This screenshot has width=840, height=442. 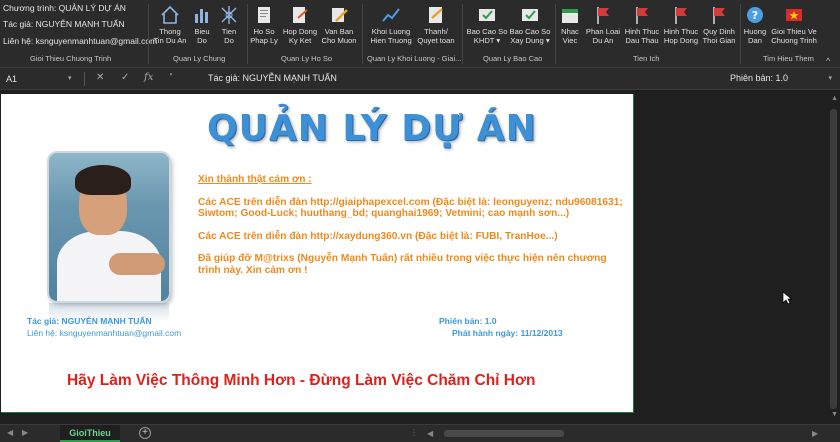 I want to click on bao-cao-so-xay-dung-button: Bao Cao So Xay Dung ▾, so click(x=530, y=27).